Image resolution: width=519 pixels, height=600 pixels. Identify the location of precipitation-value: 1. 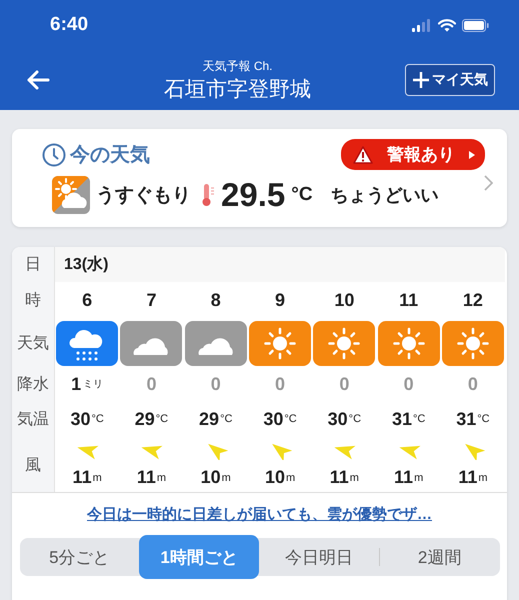
(76, 384).